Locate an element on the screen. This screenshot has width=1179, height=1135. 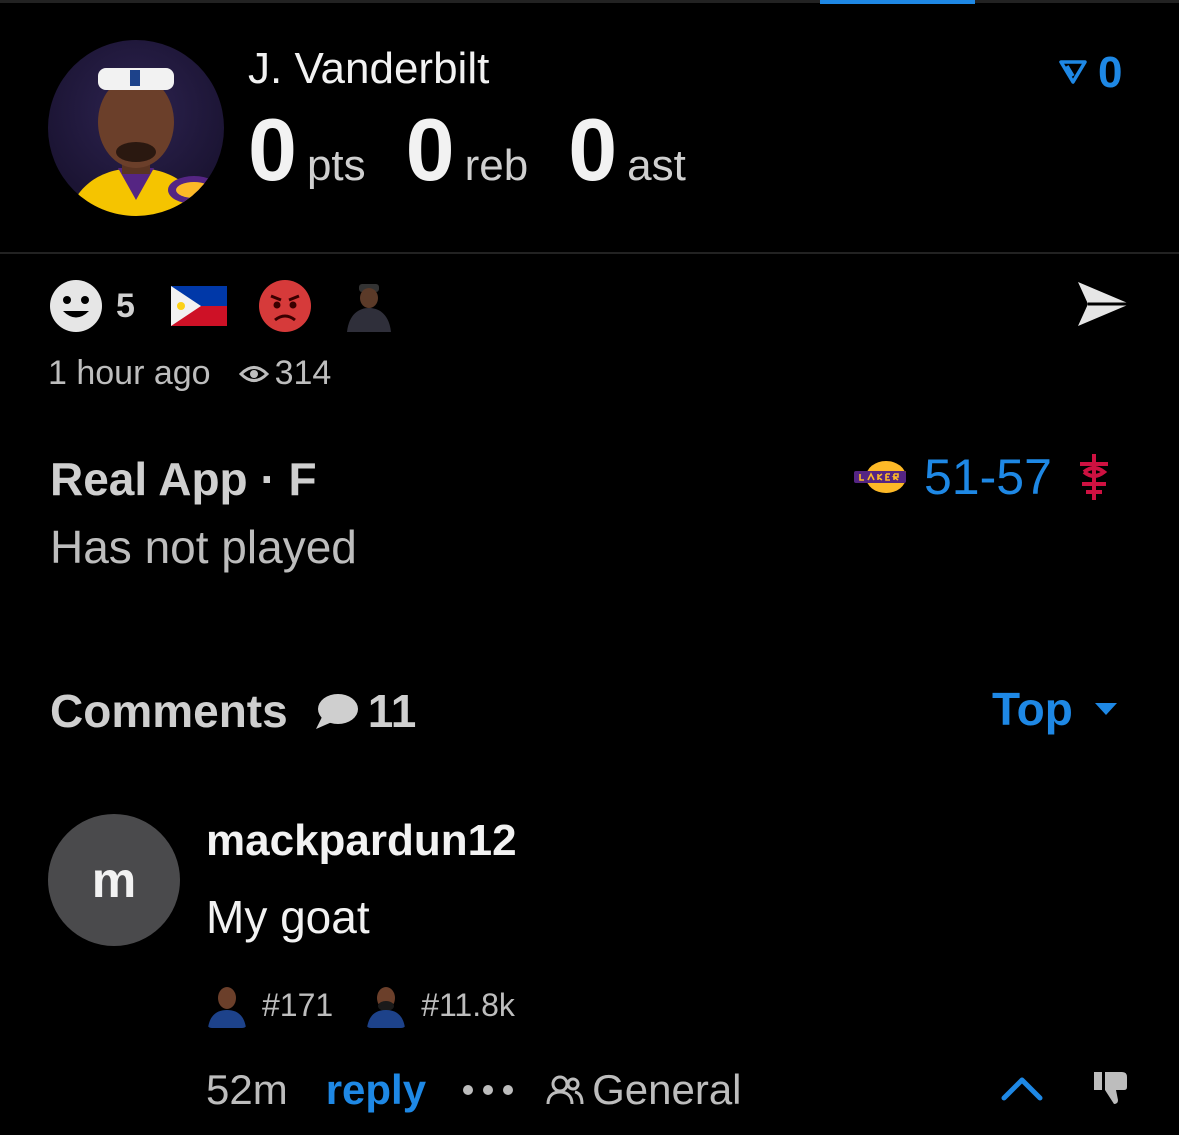
upvote-button: 0 is located at coordinates (1090, 73).